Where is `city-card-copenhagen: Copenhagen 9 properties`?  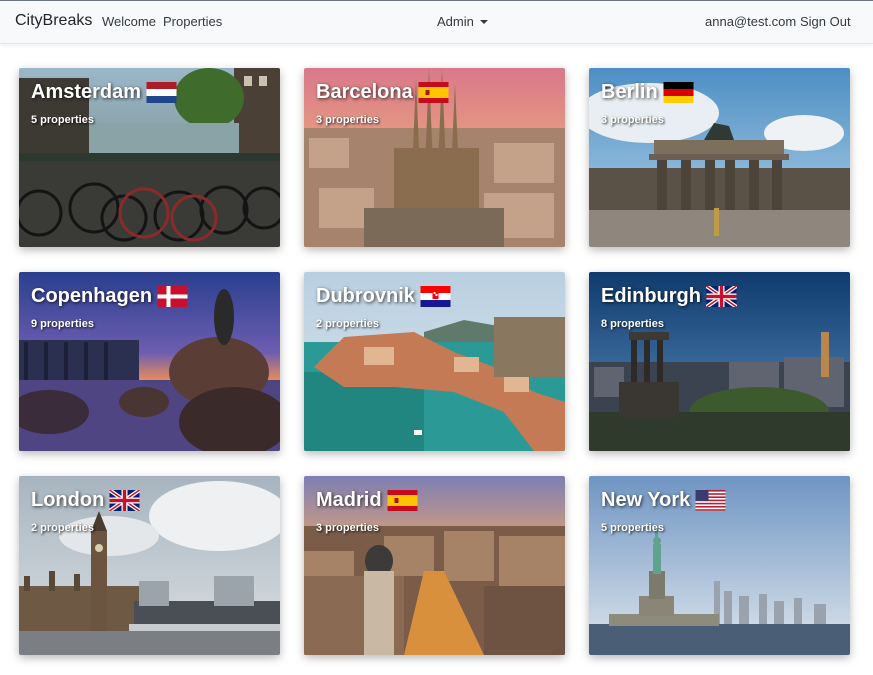
city-card-copenhagen: Copenhagen 9 properties is located at coordinates (149, 361).